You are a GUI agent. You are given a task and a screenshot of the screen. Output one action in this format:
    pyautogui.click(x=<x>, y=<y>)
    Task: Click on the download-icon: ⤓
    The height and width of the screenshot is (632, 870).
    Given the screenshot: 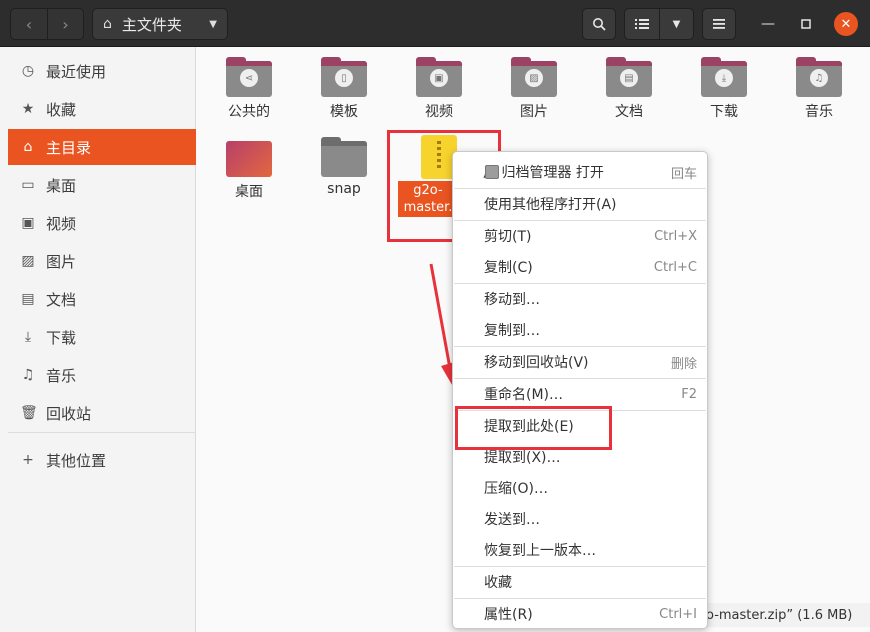 What is the action you would take?
    pyautogui.click(x=724, y=78)
    